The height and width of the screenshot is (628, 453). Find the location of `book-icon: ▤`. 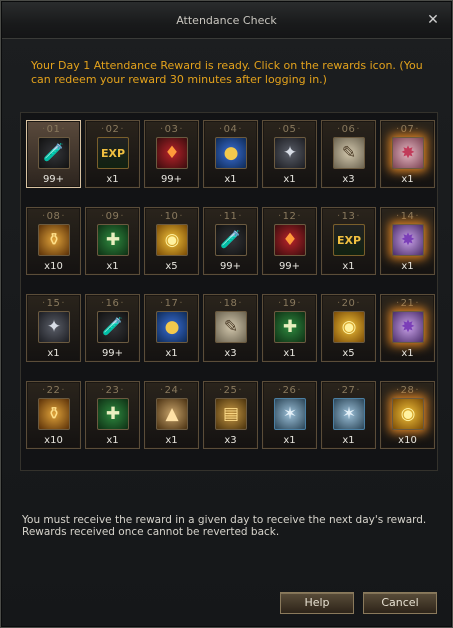

book-icon: ▤ is located at coordinates (231, 414).